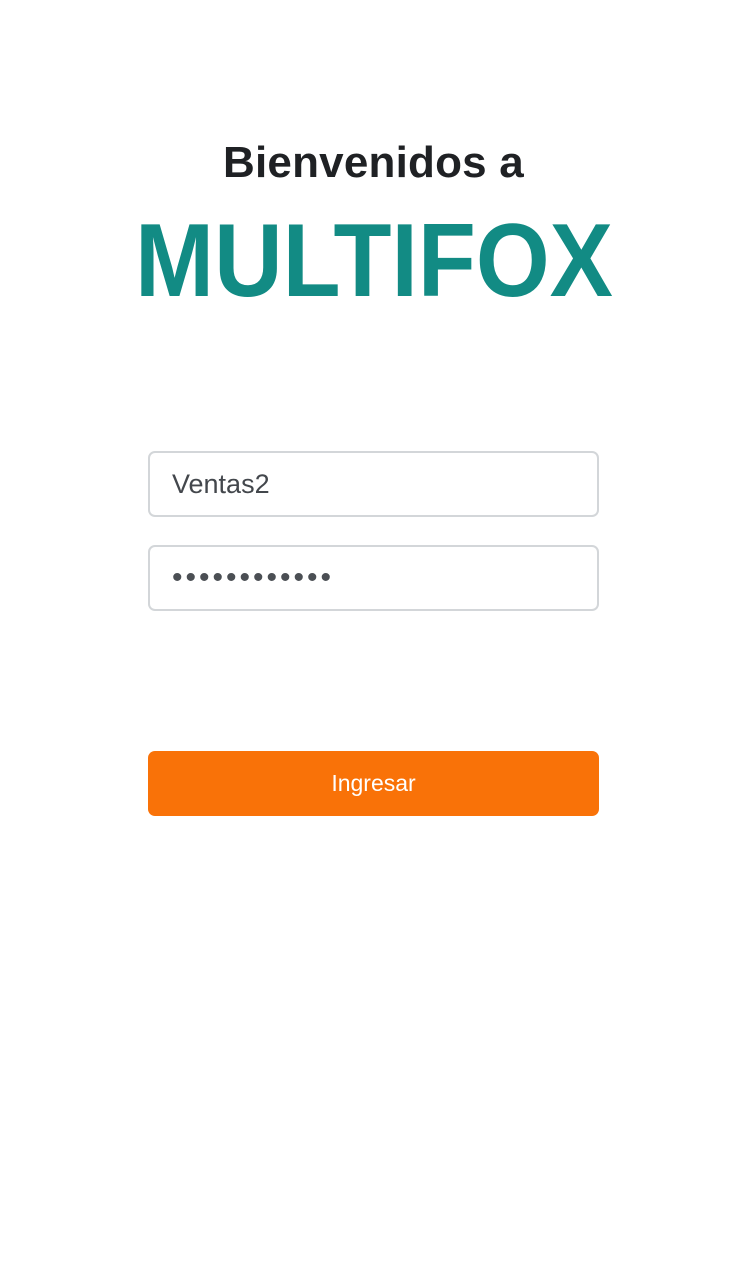 The height and width of the screenshot is (1280, 747). Describe the element at coordinates (373, 162) in the screenshot. I see `welcome-heading: Bienvenidos a` at that location.